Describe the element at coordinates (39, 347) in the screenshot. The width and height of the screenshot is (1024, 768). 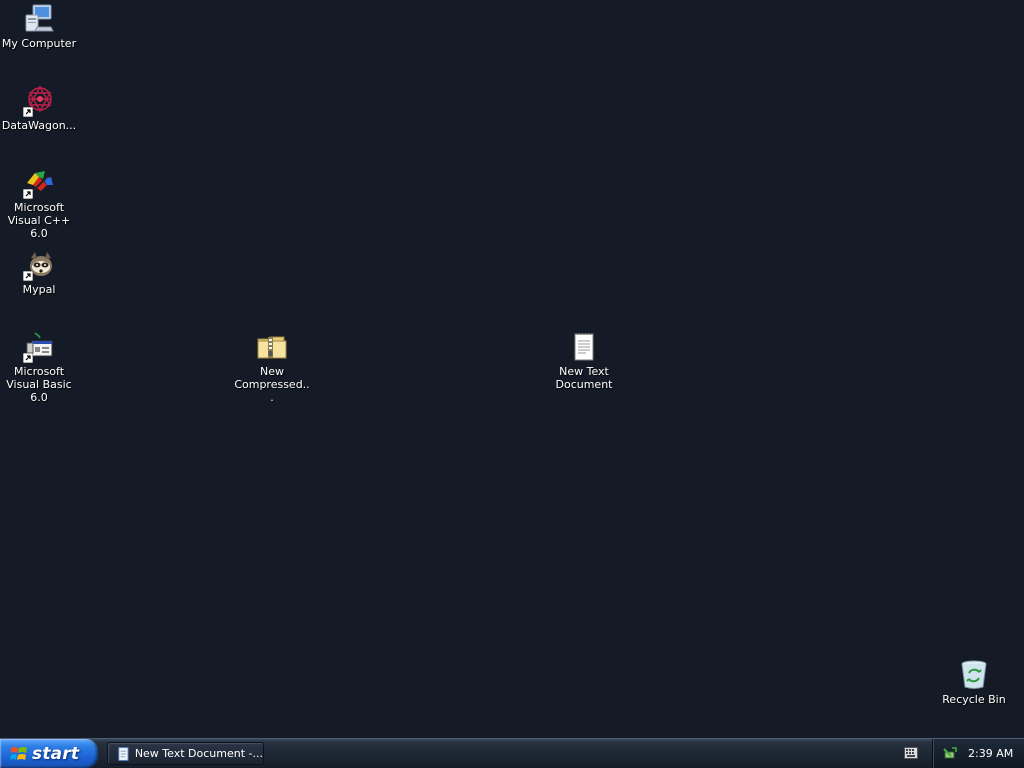
I see `visual-basic-icon` at that location.